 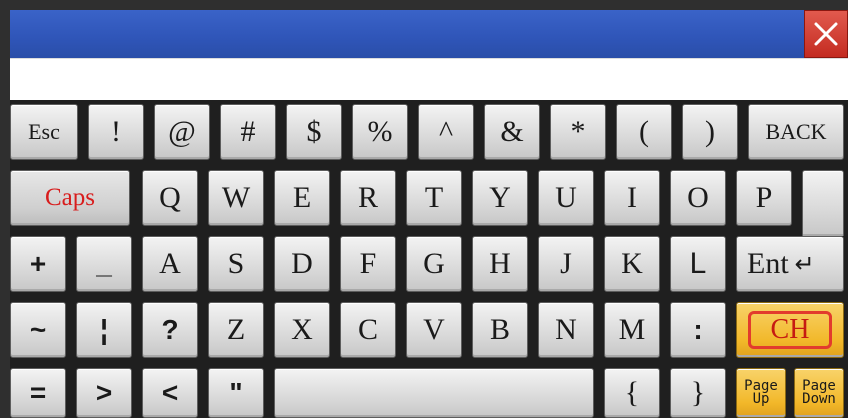 What do you see at coordinates (698, 198) in the screenshot?
I see `key-o: O` at bounding box center [698, 198].